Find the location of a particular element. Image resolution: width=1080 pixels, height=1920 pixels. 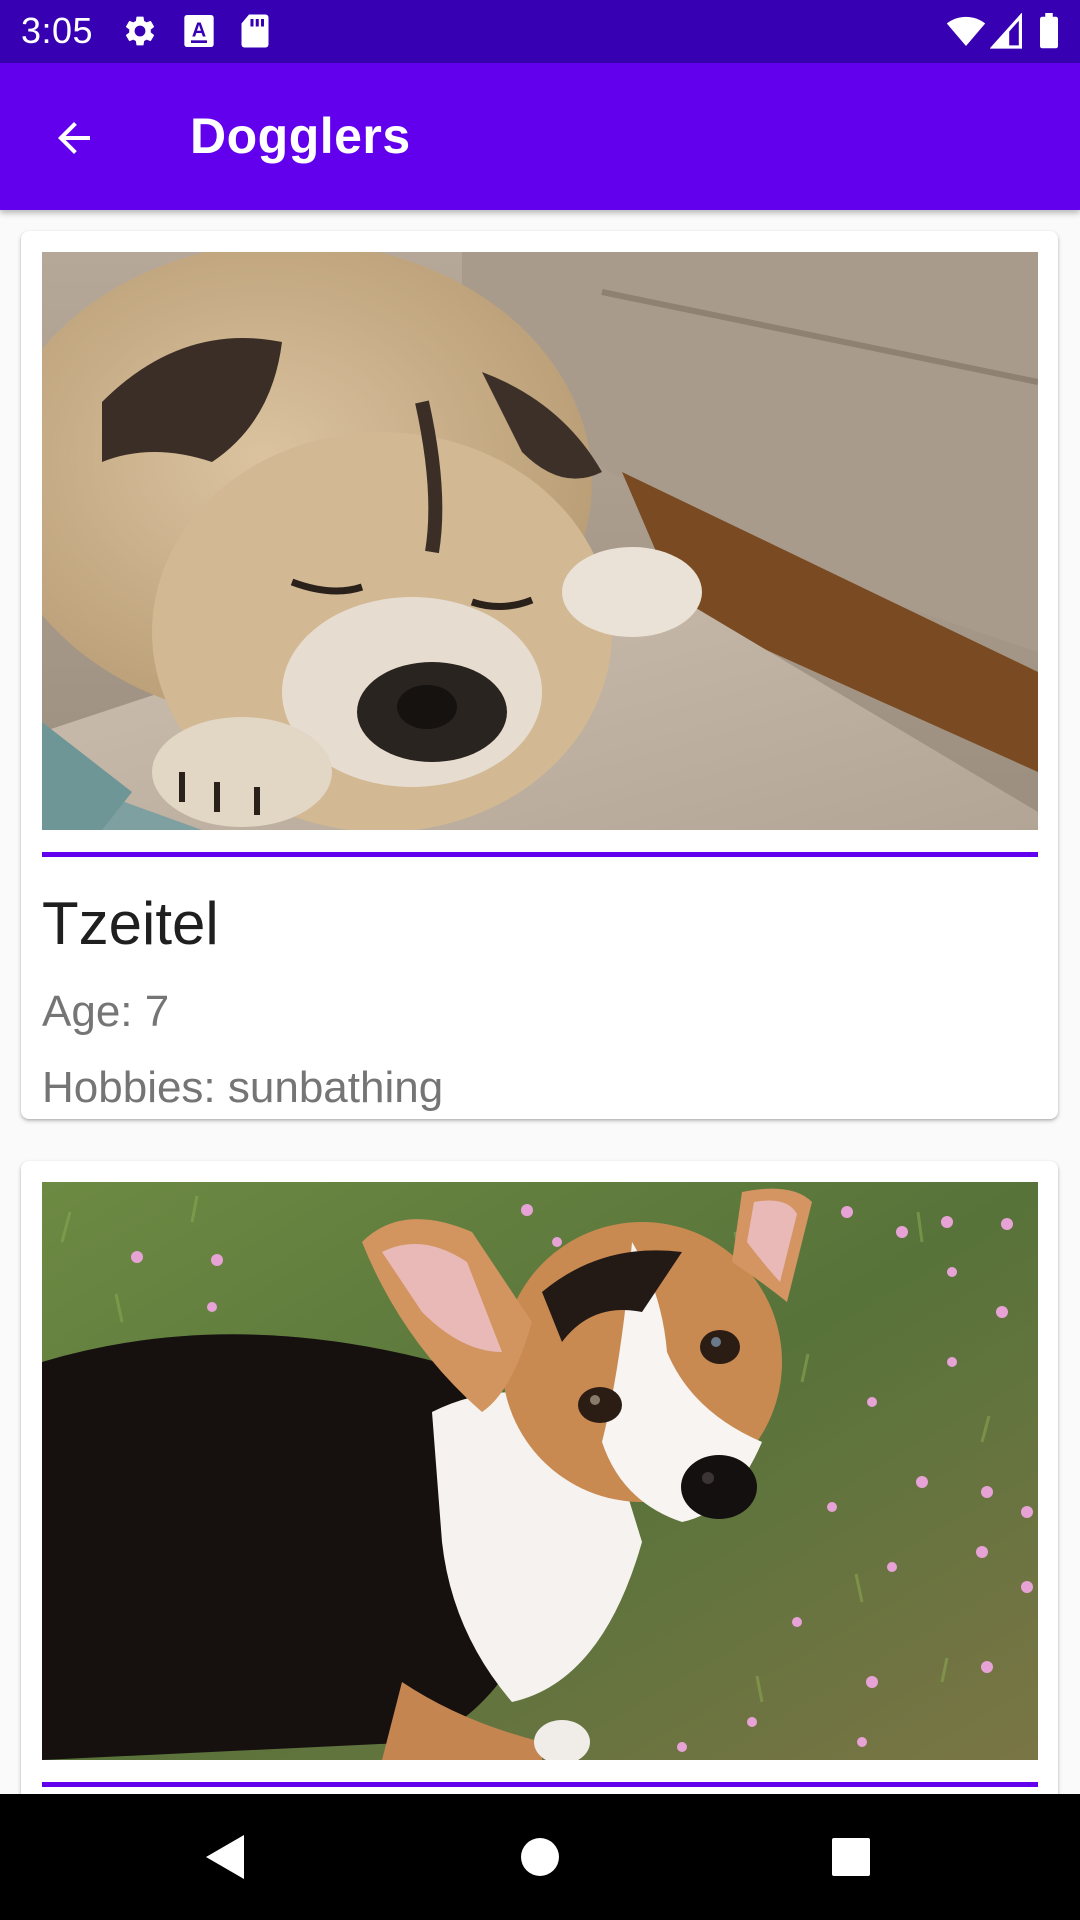

svg-text: A is located at coordinates (199, 30).